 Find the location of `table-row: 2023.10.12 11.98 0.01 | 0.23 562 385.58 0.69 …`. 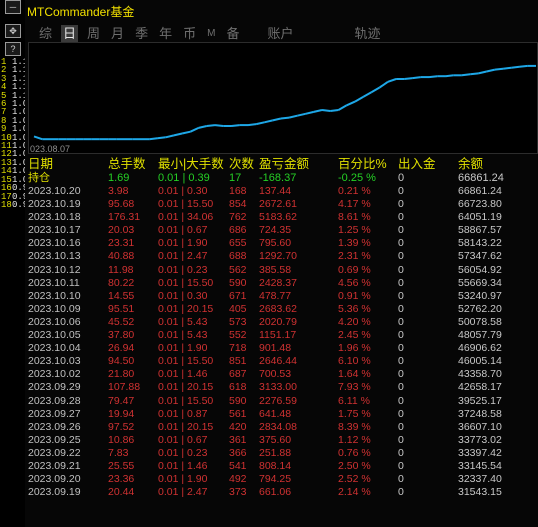

table-row: 2023.10.12 11.98 0.01 | 0.23 562 385.58 0.69 … is located at coordinates (281, 270).